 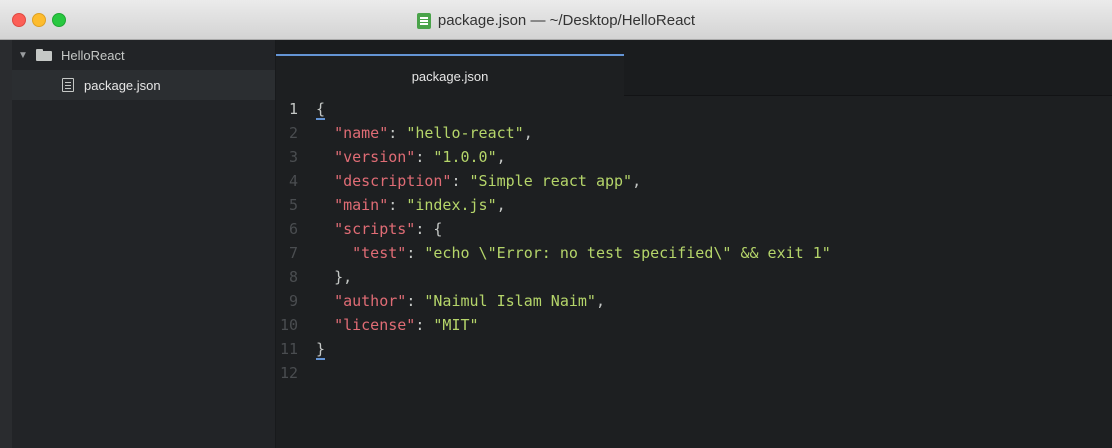 I want to click on chevron-down-icon: ▼, so click(x=23, y=55).